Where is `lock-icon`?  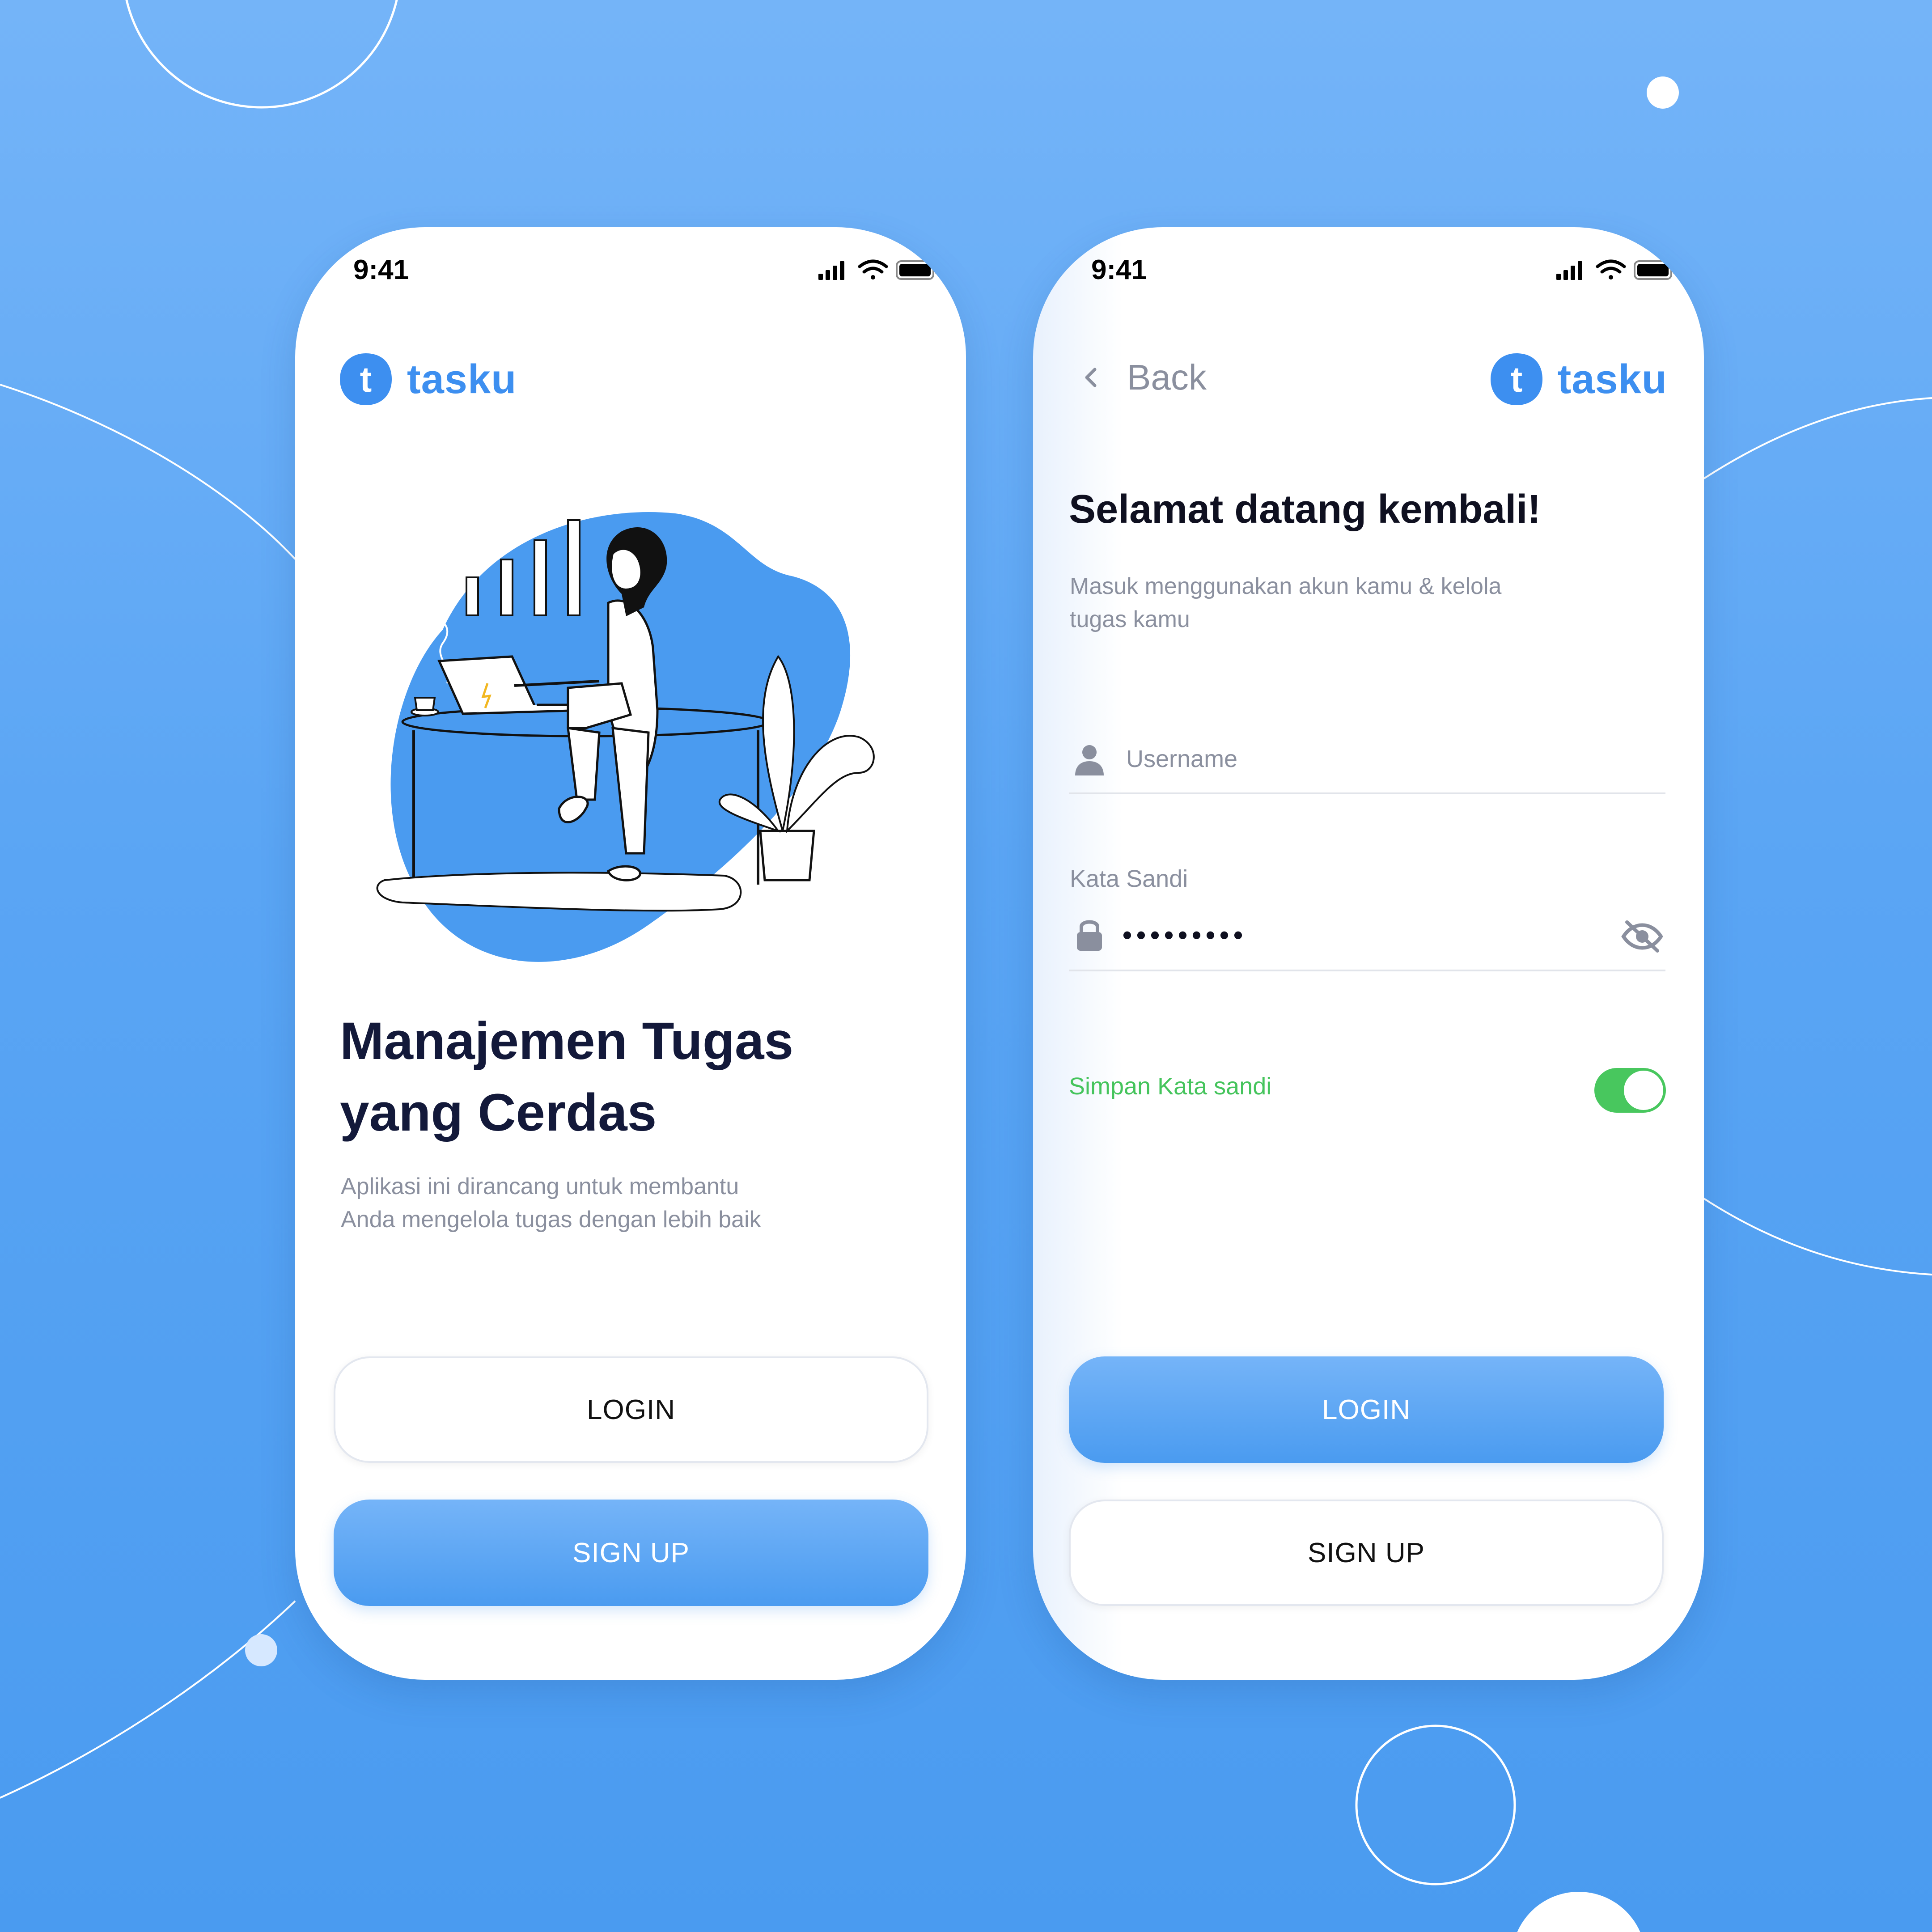
lock-icon is located at coordinates (1089, 935).